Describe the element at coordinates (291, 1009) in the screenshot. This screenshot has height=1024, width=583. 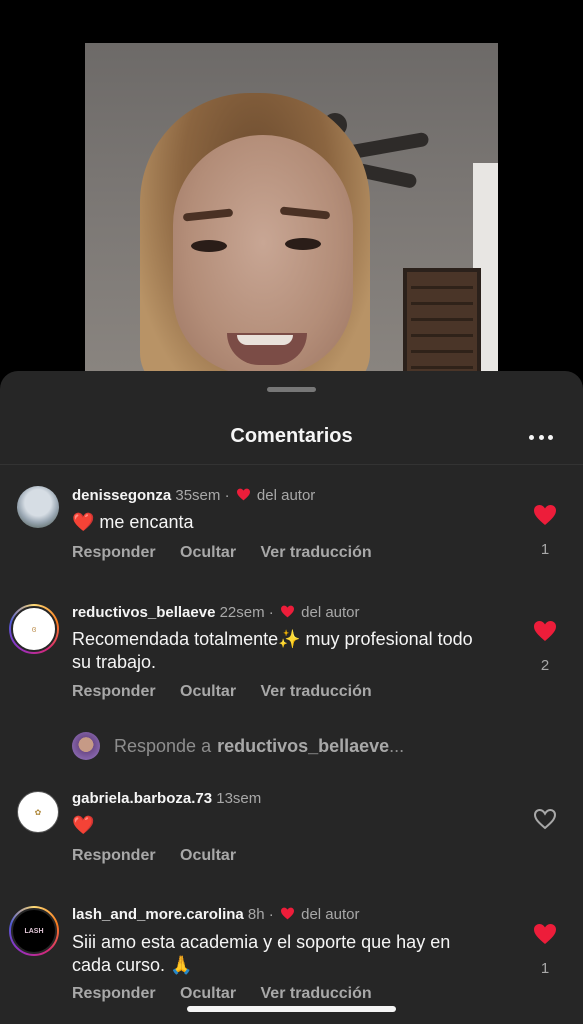
I see `home-indicator` at that location.